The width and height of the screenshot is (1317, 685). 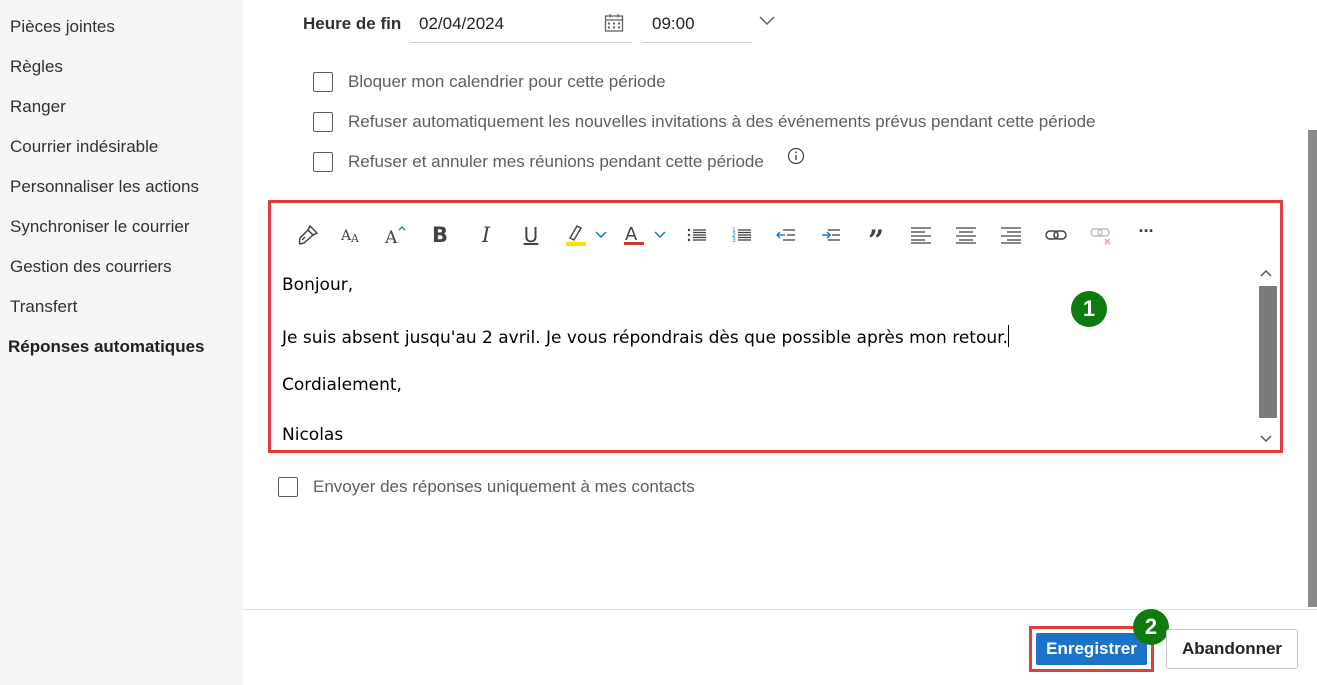 I want to click on sidebar-item-sync: Synchroniser le courrier, so click(x=100, y=227).